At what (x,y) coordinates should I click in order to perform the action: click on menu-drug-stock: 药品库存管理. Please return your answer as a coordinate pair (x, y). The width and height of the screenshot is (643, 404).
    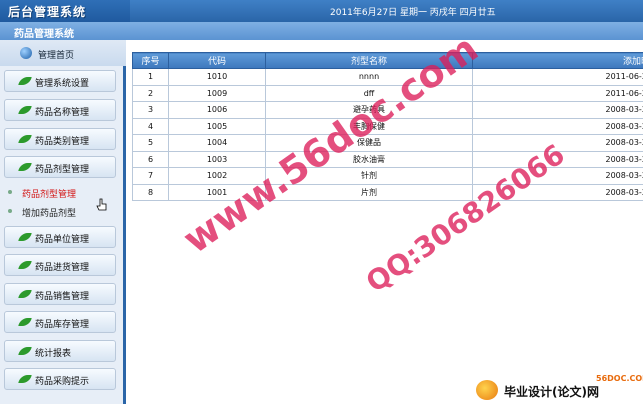
    Looking at the image, I should click on (60, 322).